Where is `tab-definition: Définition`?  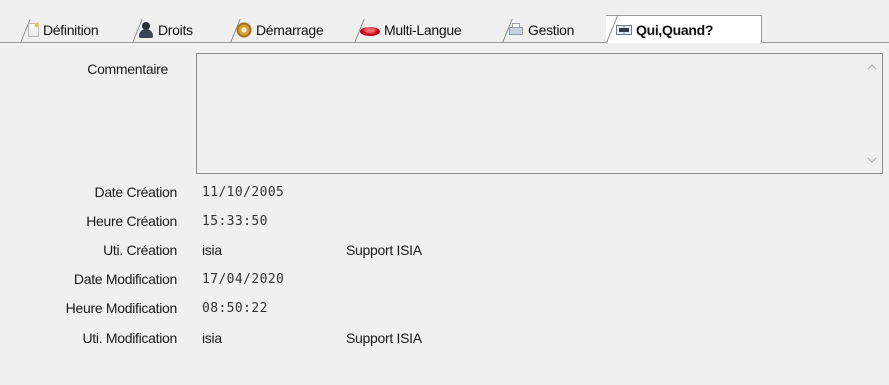 tab-definition: Définition is located at coordinates (74, 30).